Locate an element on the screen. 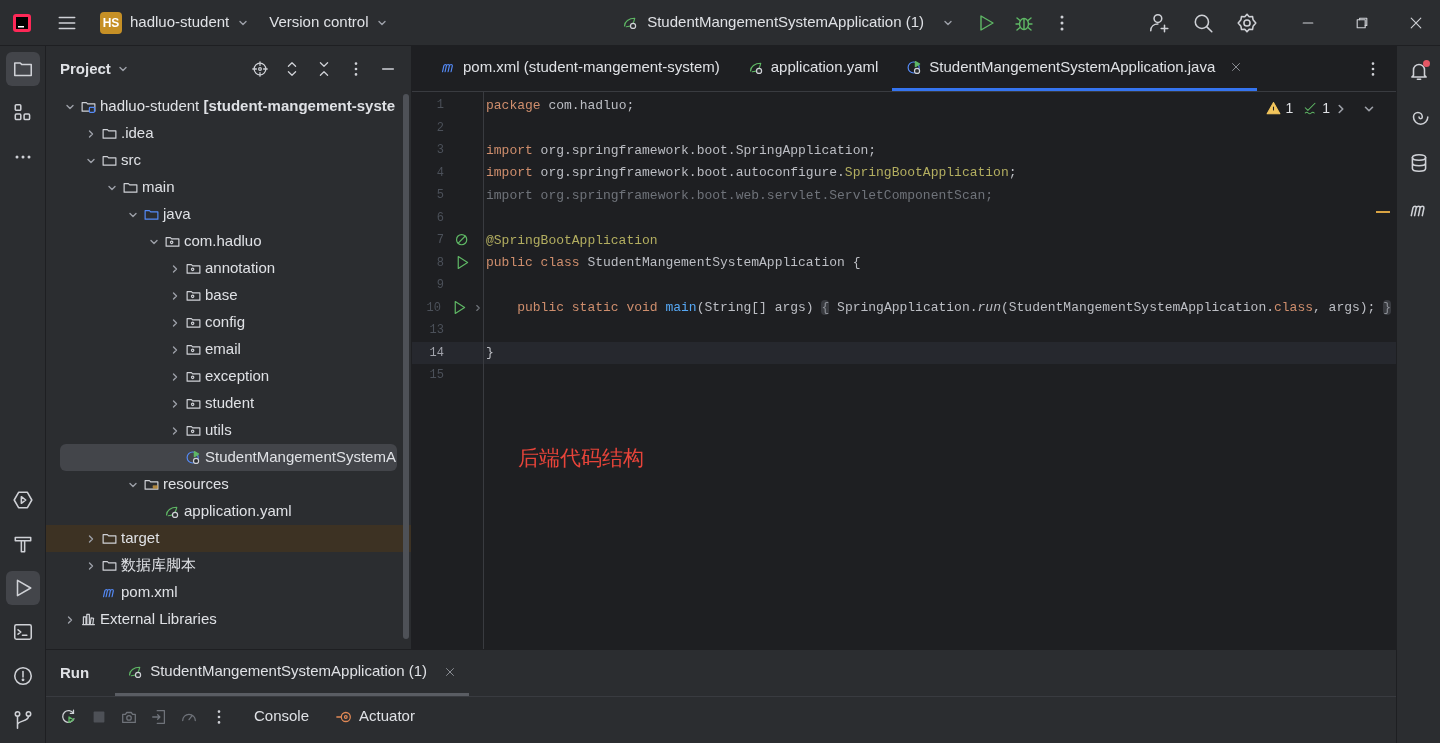 Image resolution: width=1440 pixels, height=743 pixels. tree-row: java is located at coordinates (228, 214).